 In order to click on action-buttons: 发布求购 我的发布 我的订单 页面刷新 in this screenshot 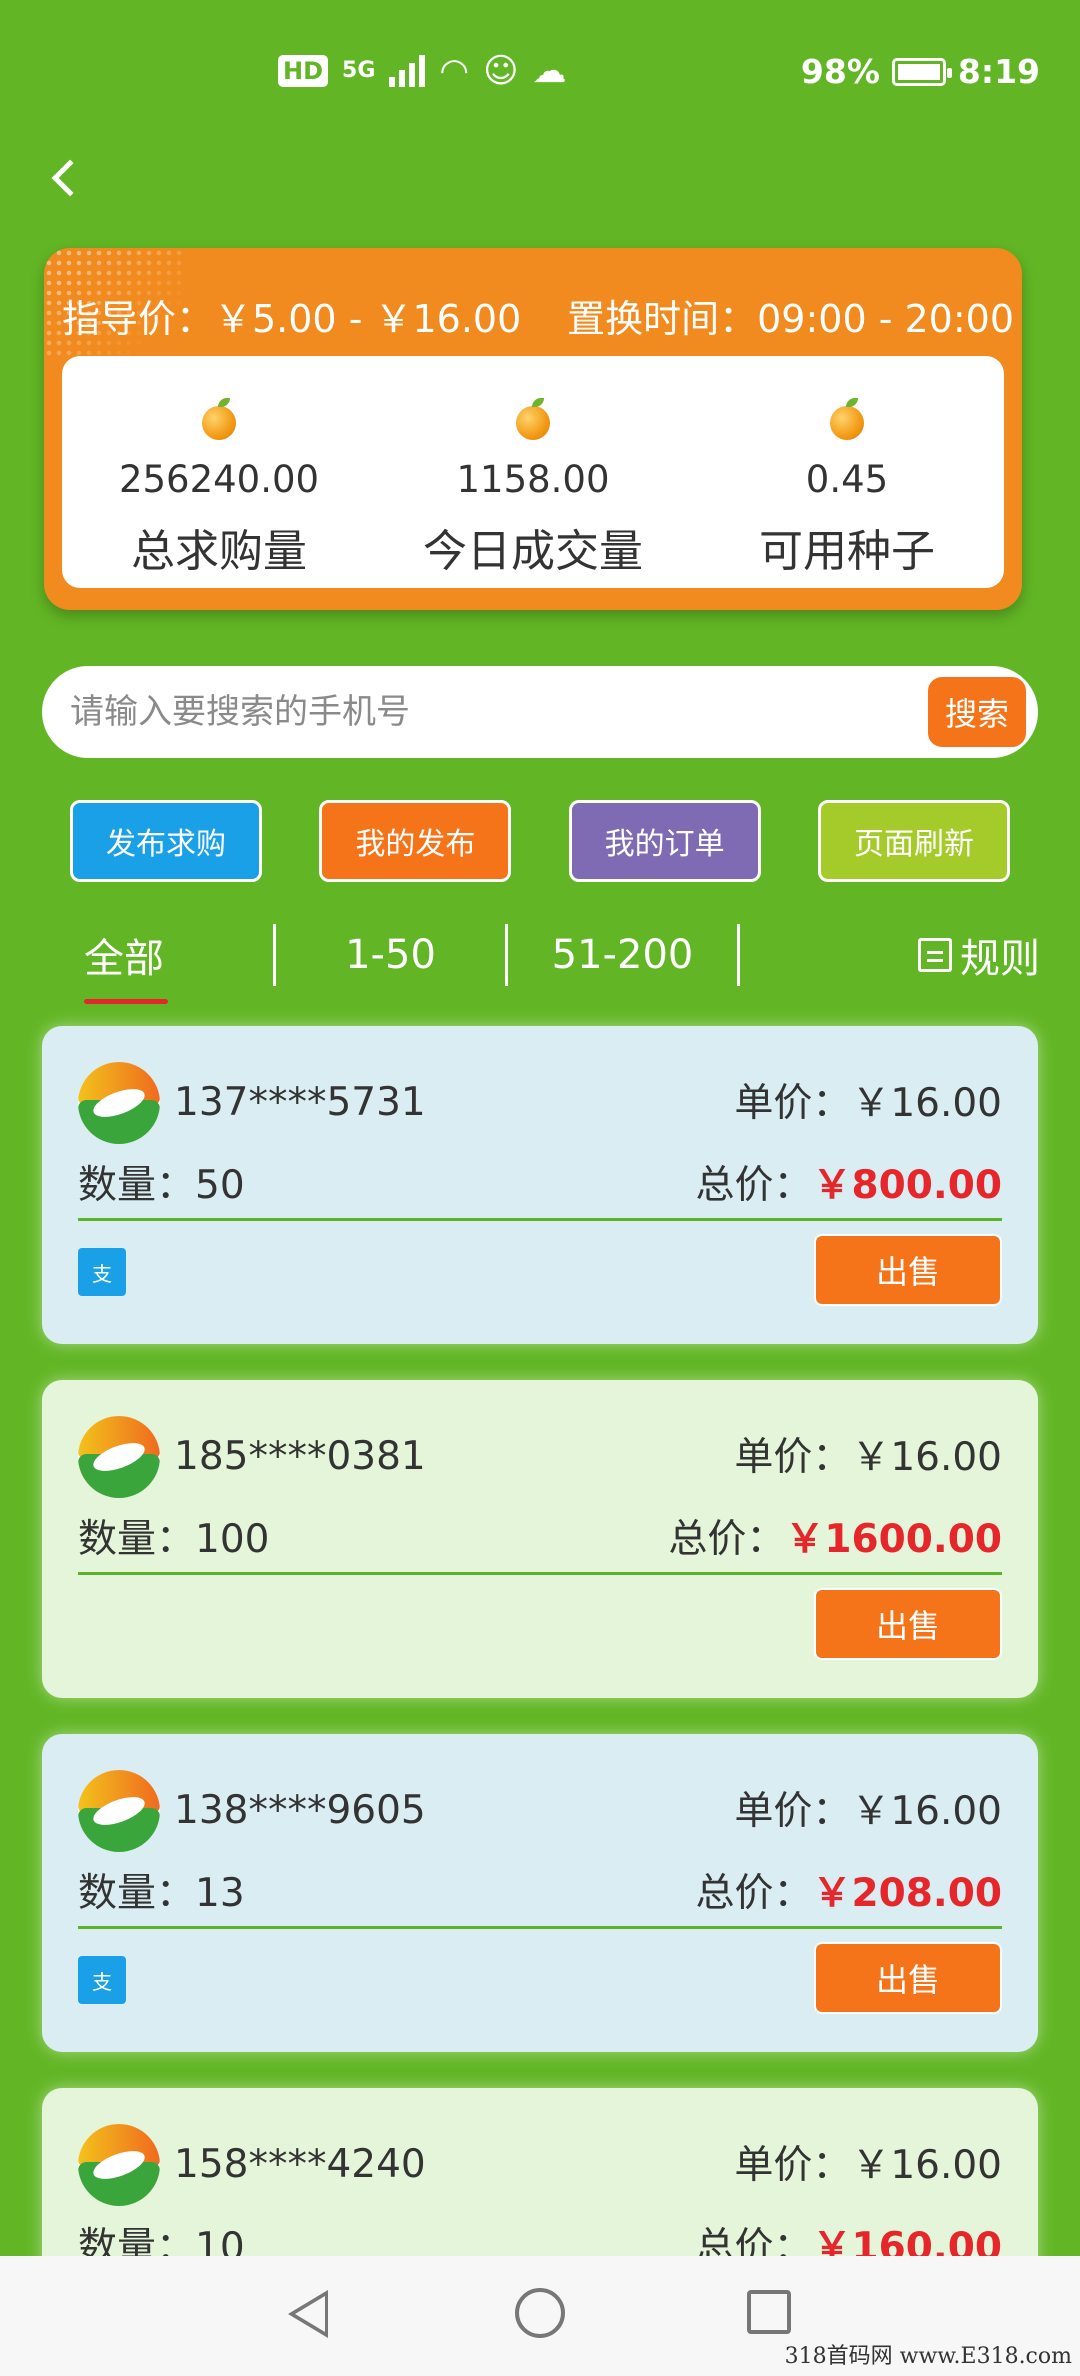, I will do `click(540, 841)`.